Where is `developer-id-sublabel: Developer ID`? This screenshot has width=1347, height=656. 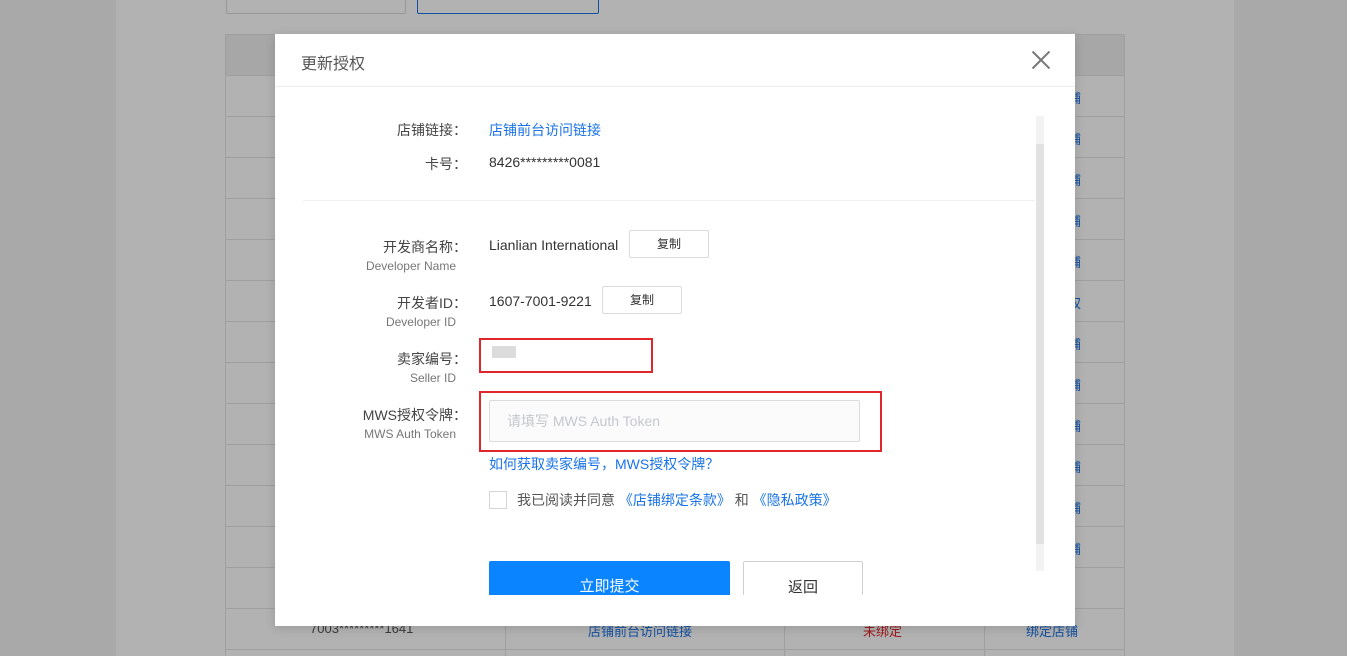
developer-id-sublabel: Developer ID is located at coordinates (420, 322).